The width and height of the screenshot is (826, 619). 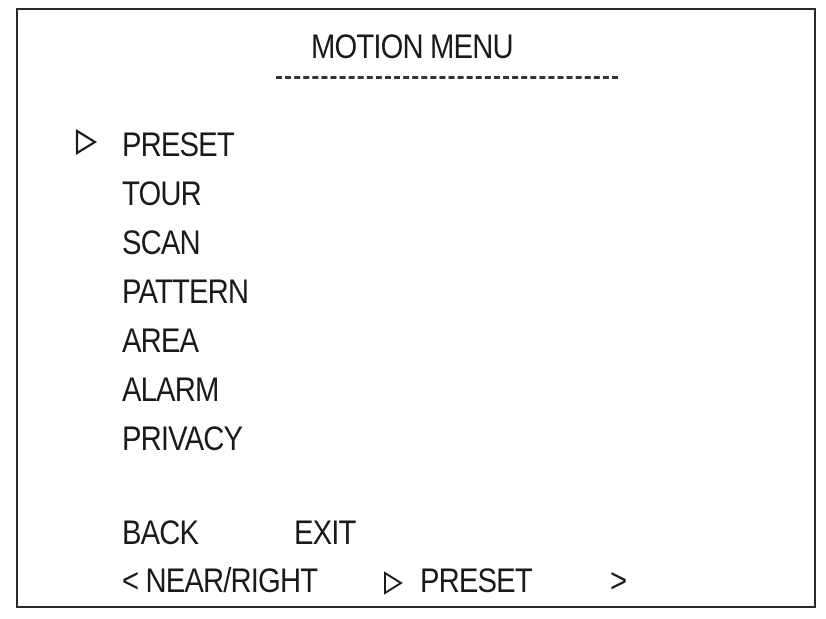 What do you see at coordinates (162, 193) in the screenshot?
I see `menu-item-label: TOUR` at bounding box center [162, 193].